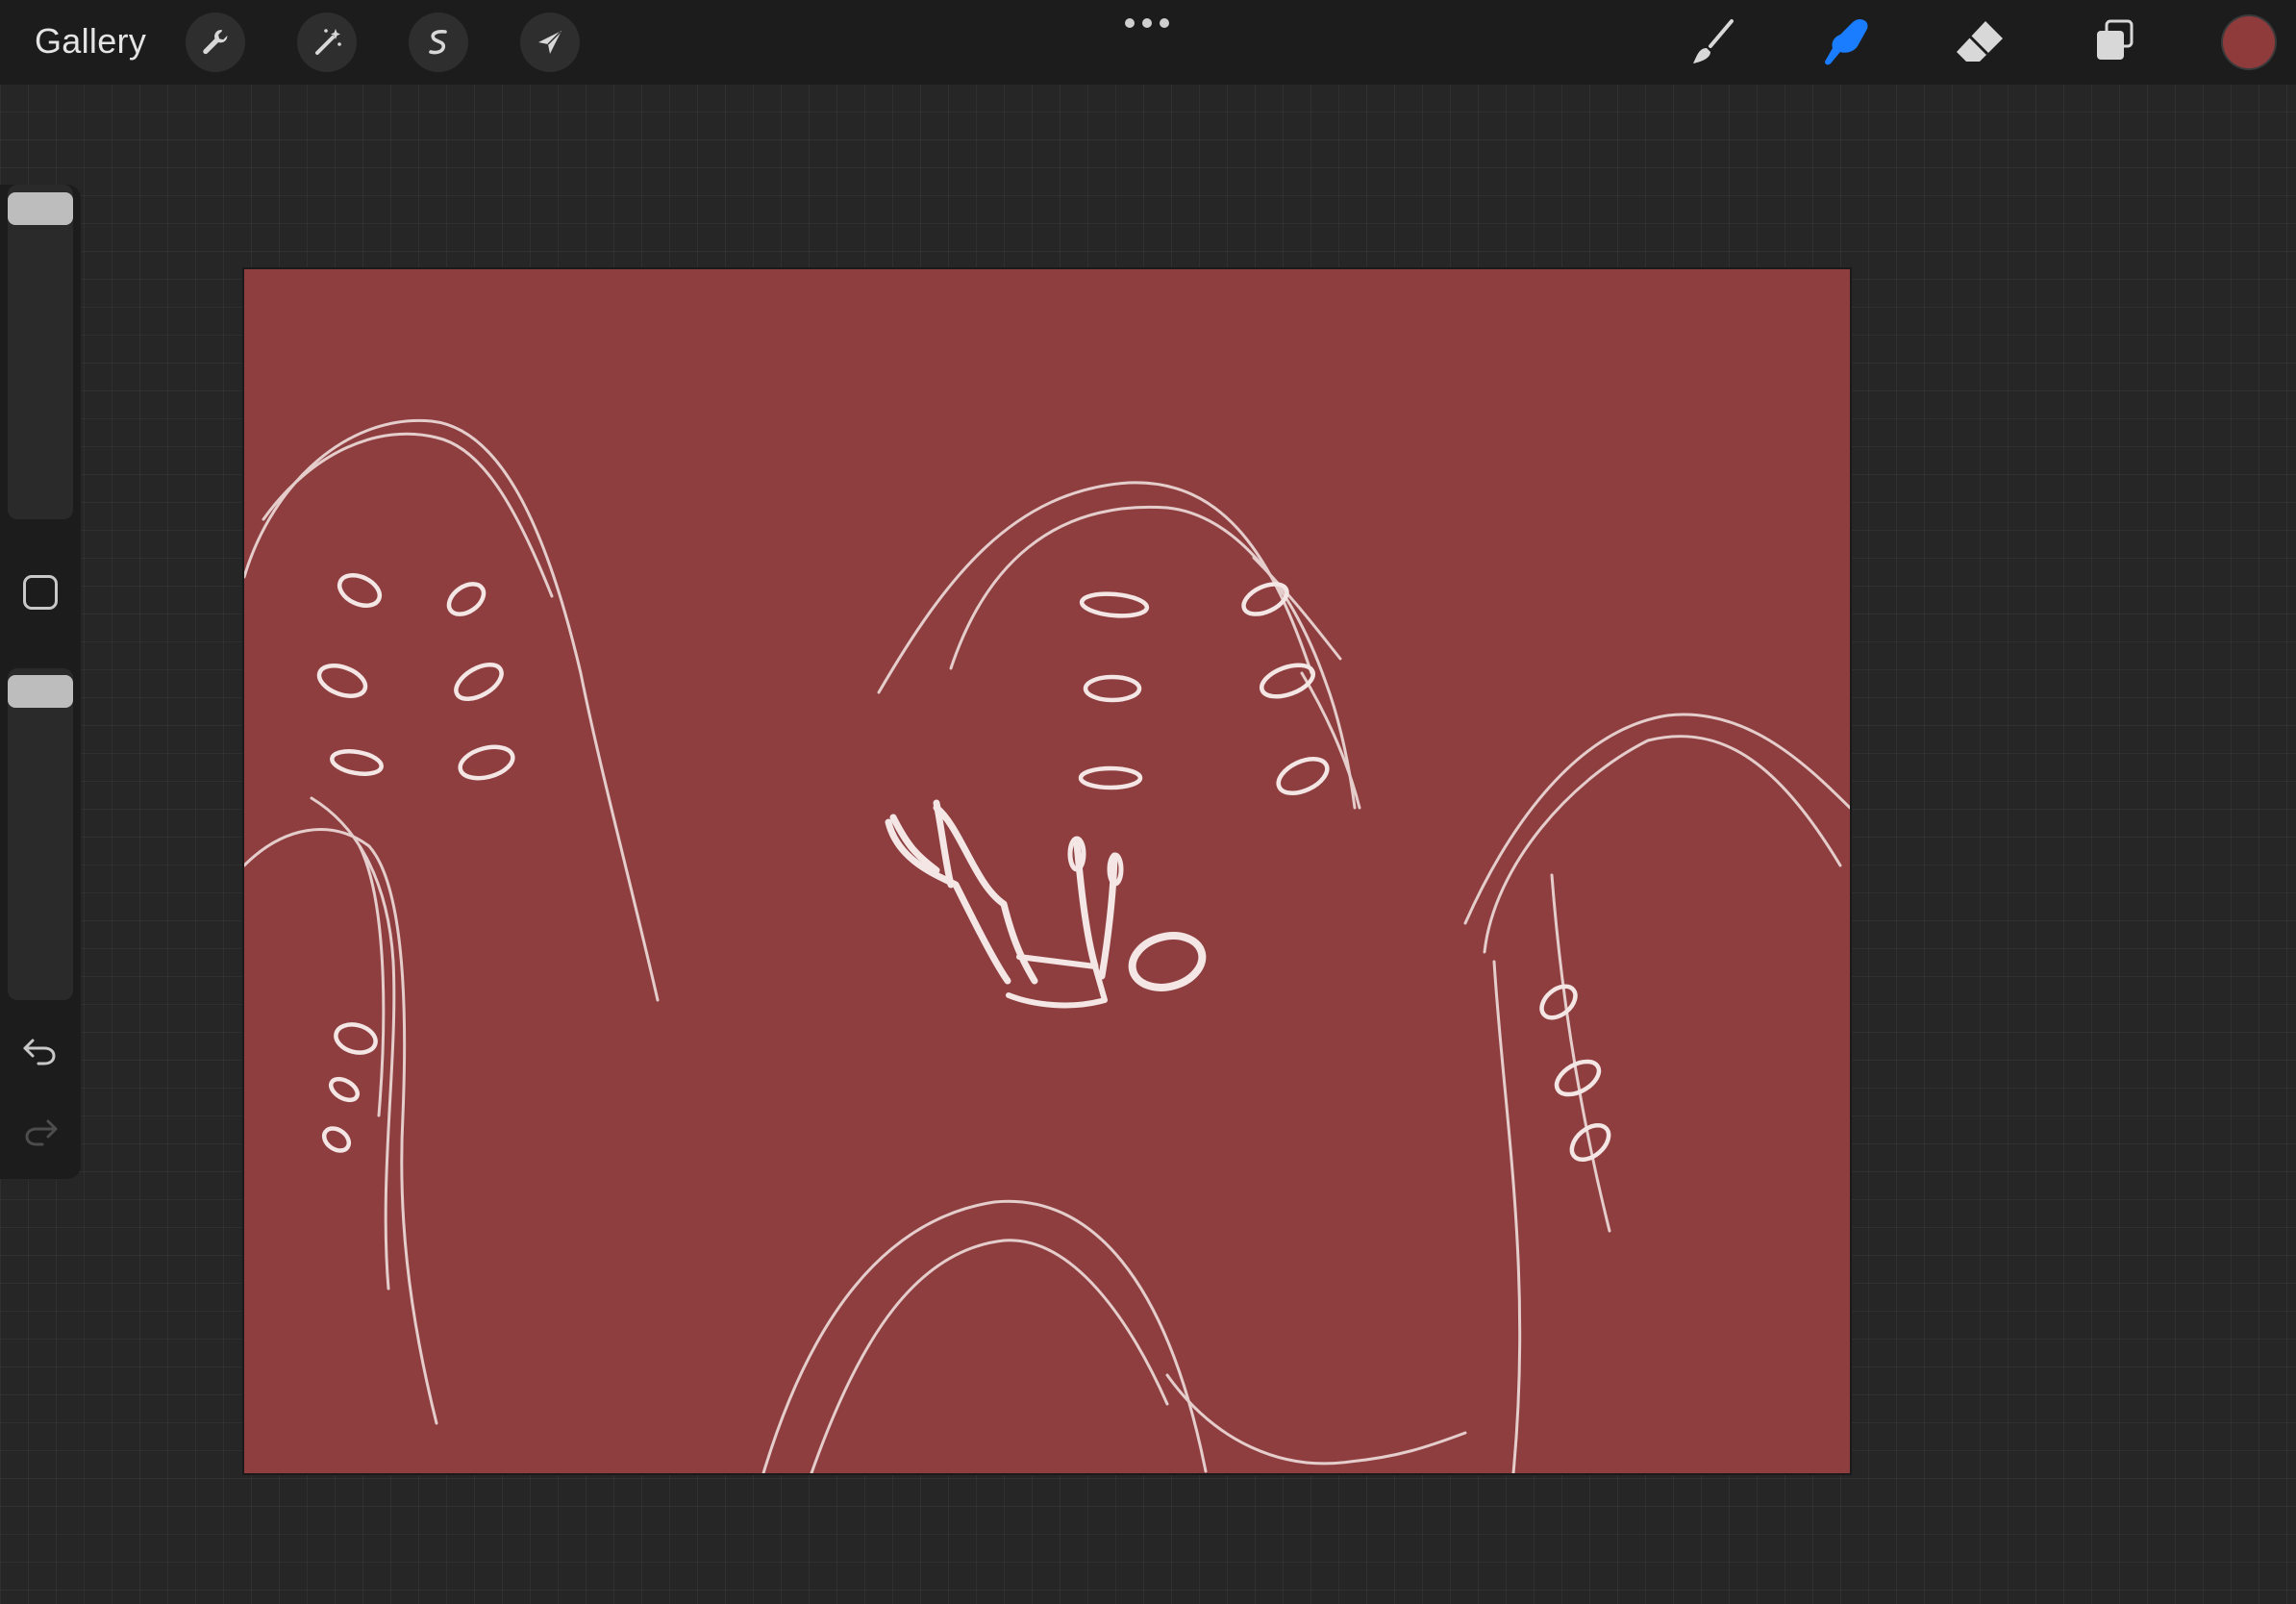  Describe the element at coordinates (1148, 42) in the screenshot. I see `top-toolbar: Gallery` at that location.